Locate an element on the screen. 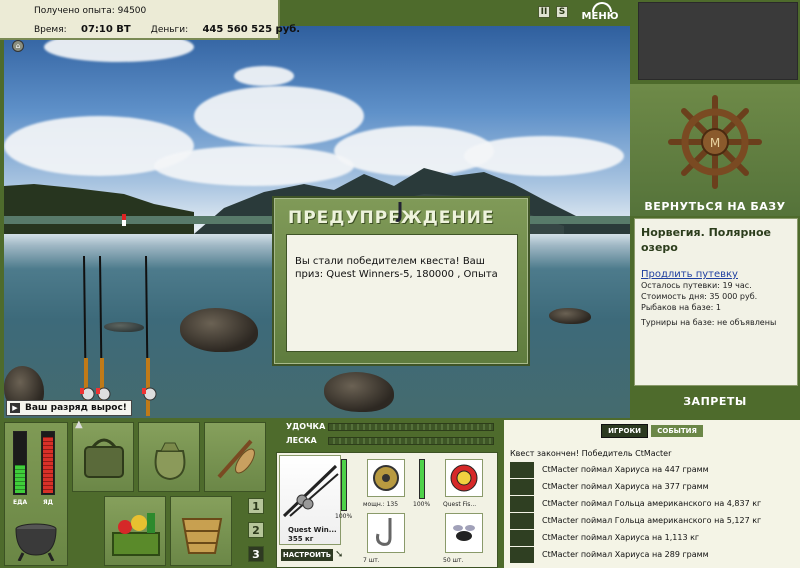  list-item: CtMacter поймал Хариуса на 447 грамм is located at coordinates (653, 470).